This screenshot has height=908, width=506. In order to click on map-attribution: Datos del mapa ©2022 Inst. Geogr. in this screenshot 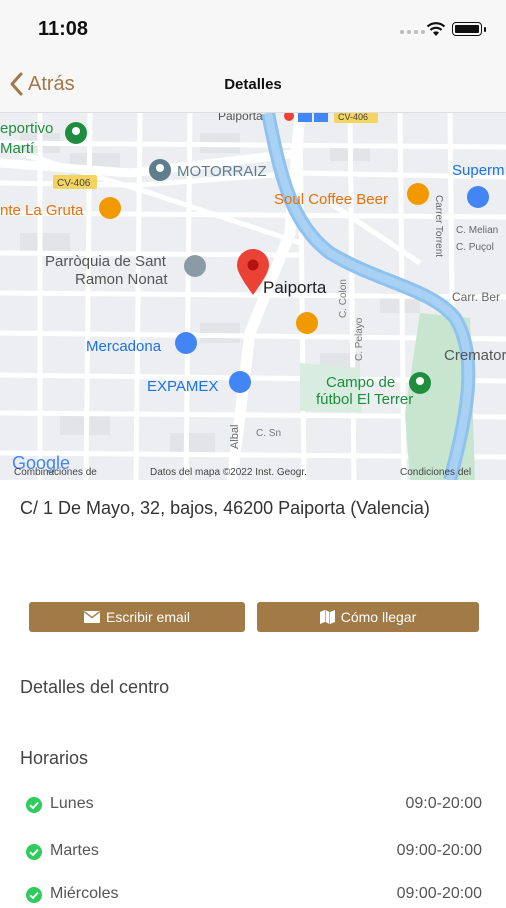, I will do `click(228, 472)`.